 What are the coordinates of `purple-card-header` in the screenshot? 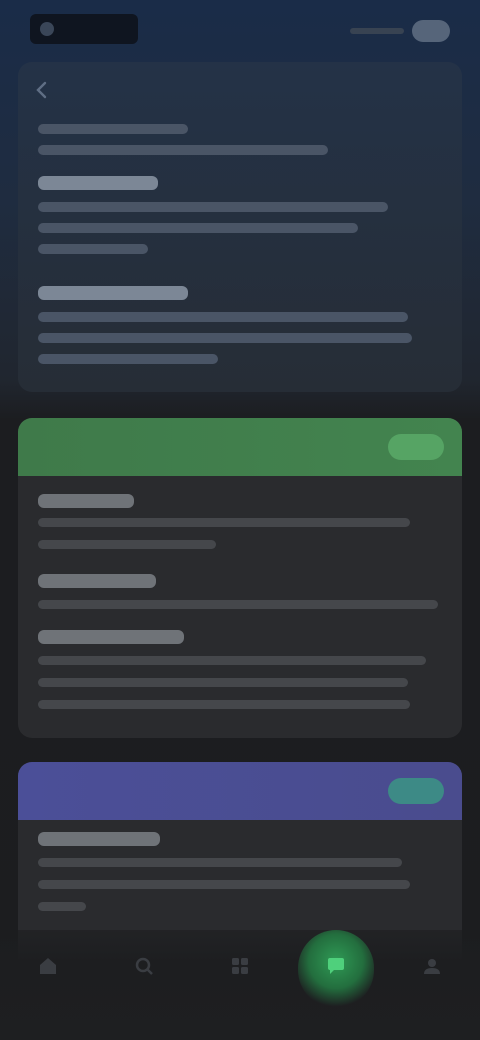 It's located at (240, 791).